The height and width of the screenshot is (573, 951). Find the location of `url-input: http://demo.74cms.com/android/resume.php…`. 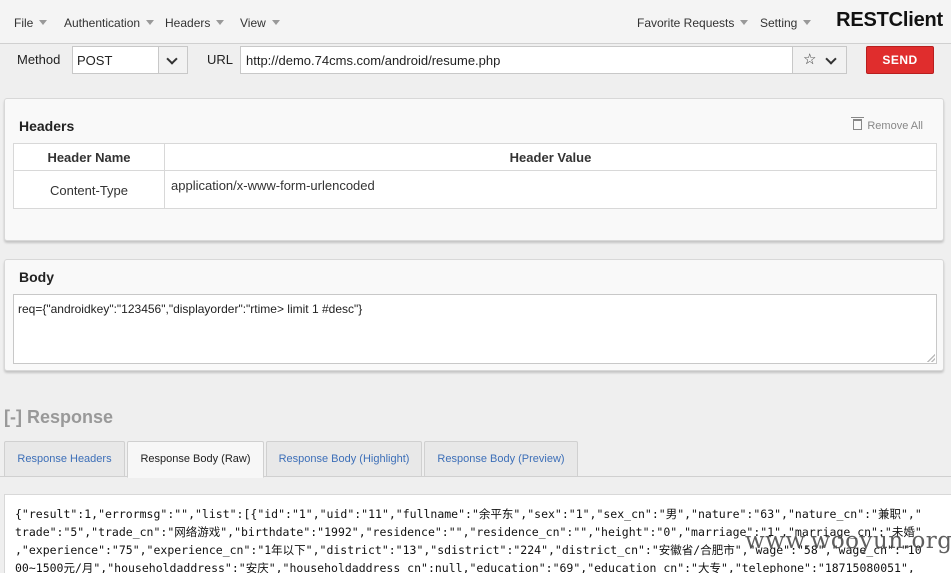

url-input: http://demo.74cms.com/android/resume.php… is located at coordinates (543, 60).